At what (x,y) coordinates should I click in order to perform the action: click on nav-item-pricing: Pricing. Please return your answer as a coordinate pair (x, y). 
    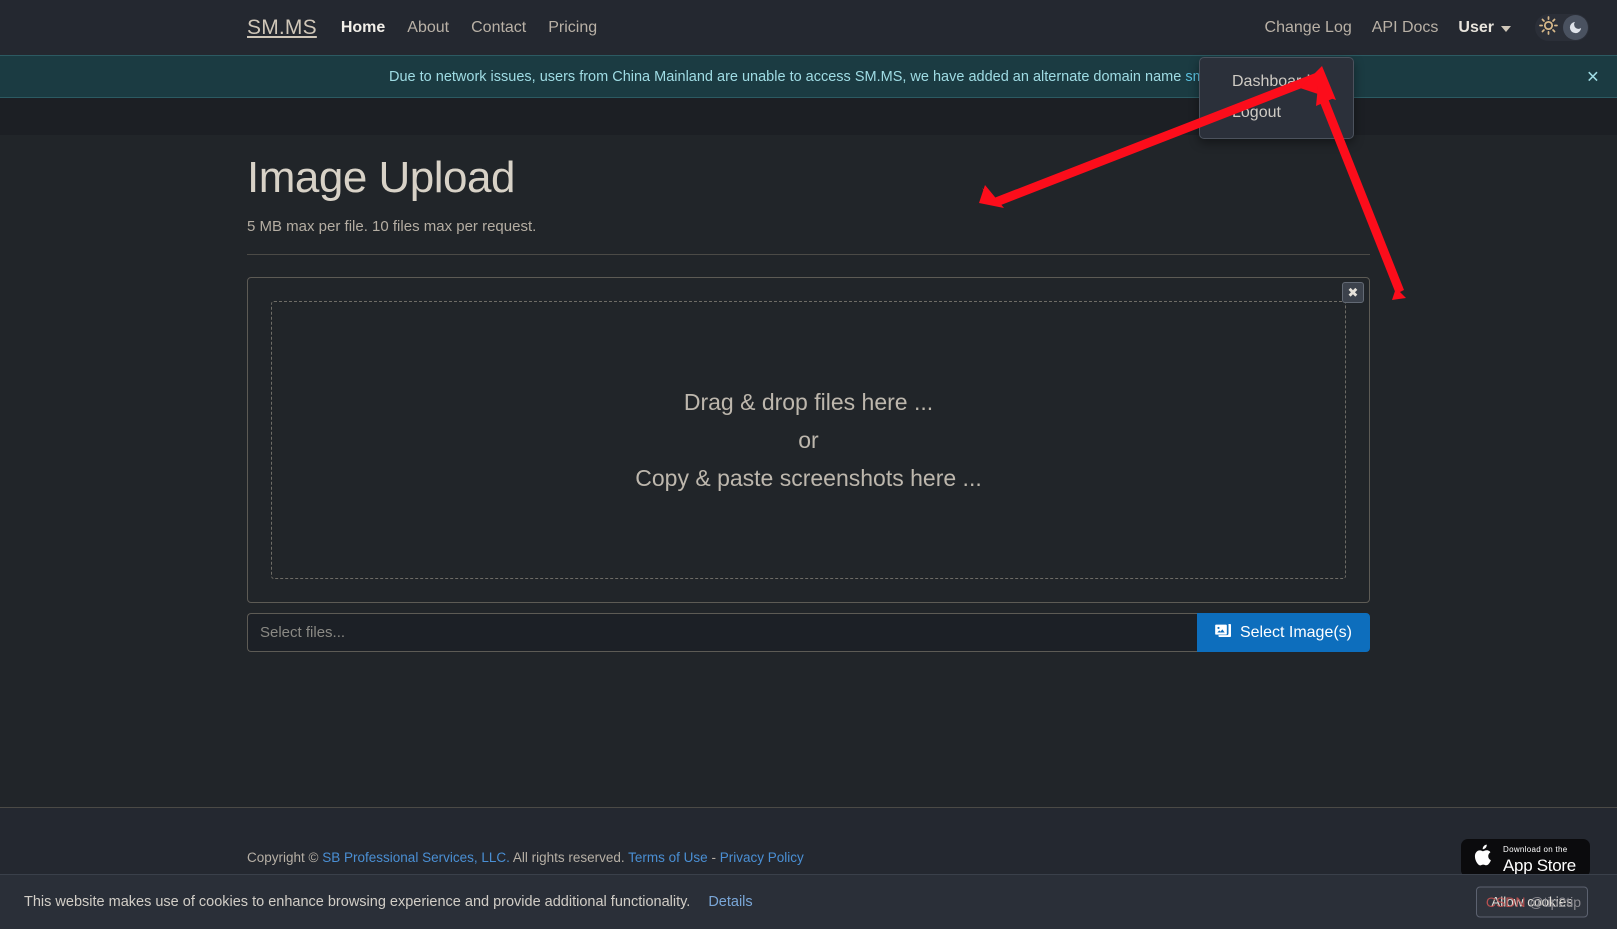
    Looking at the image, I should click on (572, 28).